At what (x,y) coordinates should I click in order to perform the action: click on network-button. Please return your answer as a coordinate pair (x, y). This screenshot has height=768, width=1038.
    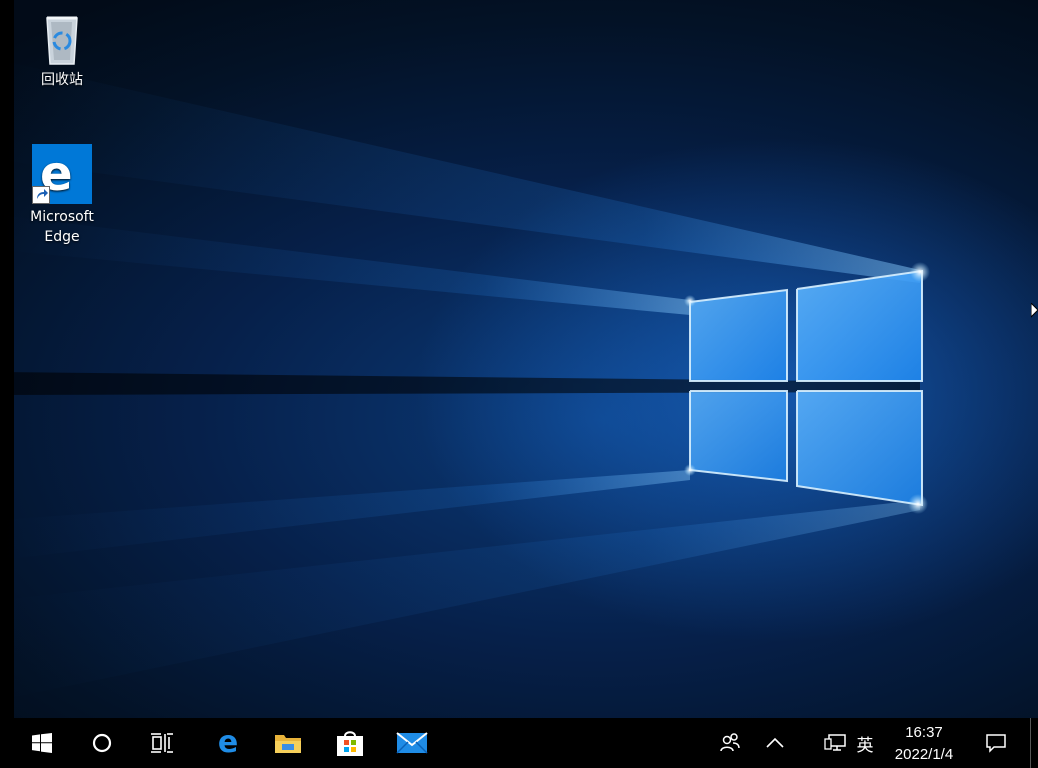
    Looking at the image, I should click on (835, 743).